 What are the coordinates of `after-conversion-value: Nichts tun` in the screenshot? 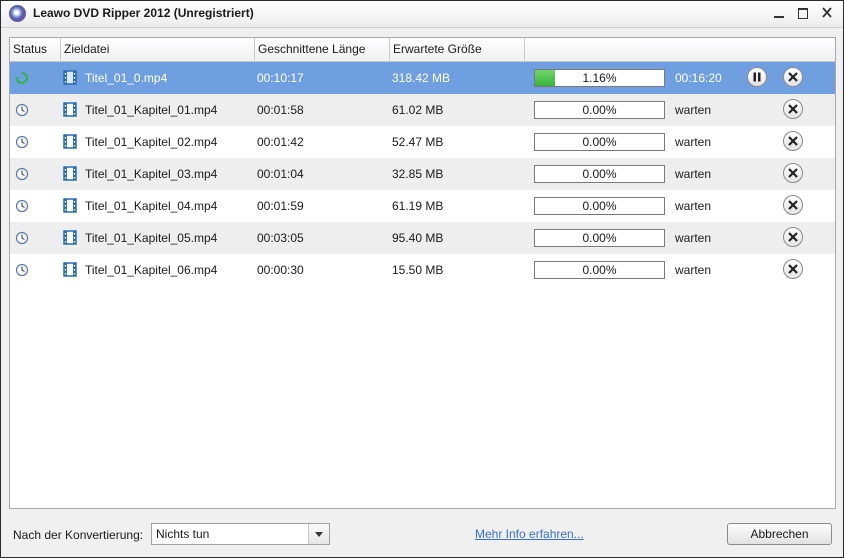 It's located at (183, 534).